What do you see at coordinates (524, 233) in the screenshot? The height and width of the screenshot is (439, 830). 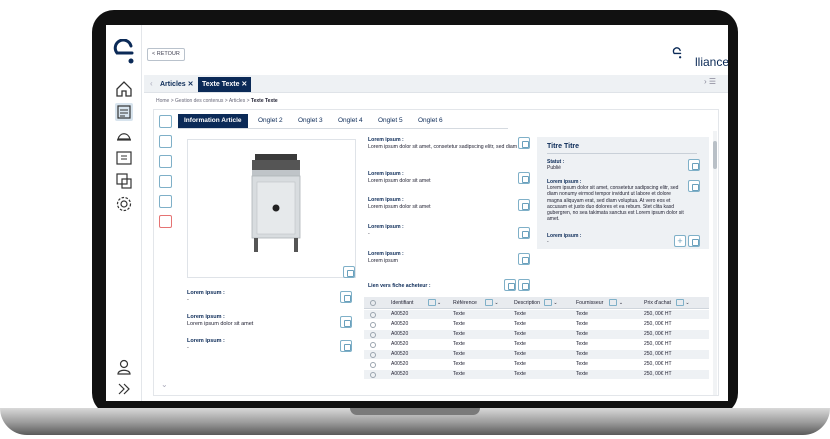 I see `edit-middle-field-4-button` at bounding box center [524, 233].